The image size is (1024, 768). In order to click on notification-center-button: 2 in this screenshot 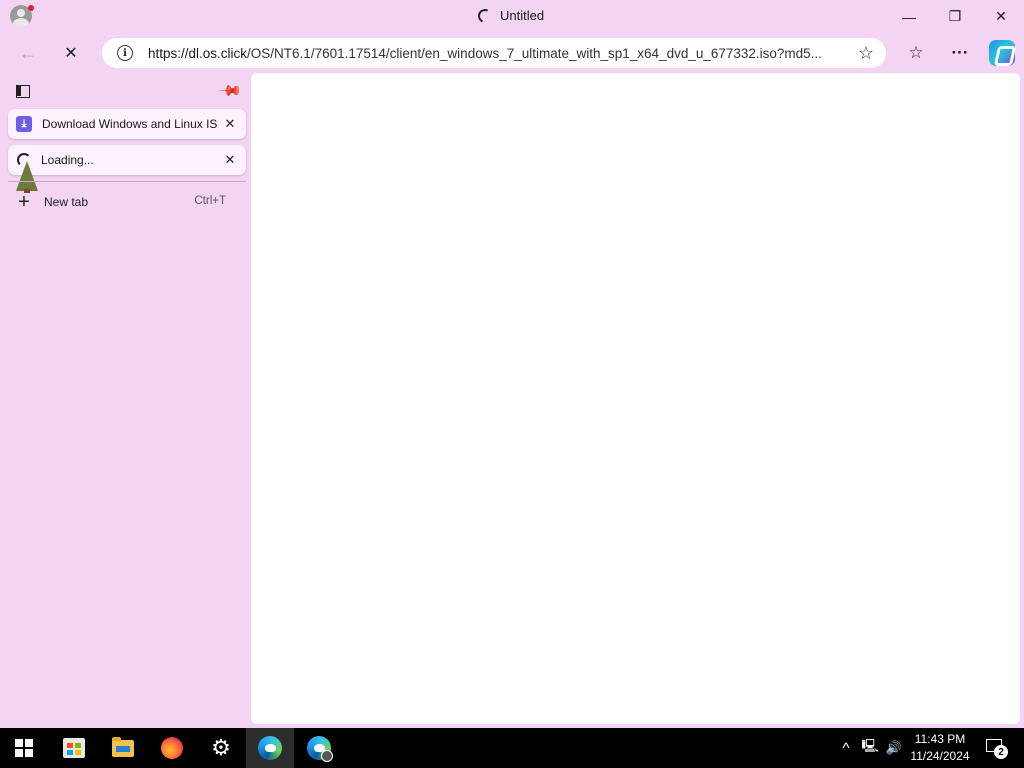, I will do `click(996, 748)`.